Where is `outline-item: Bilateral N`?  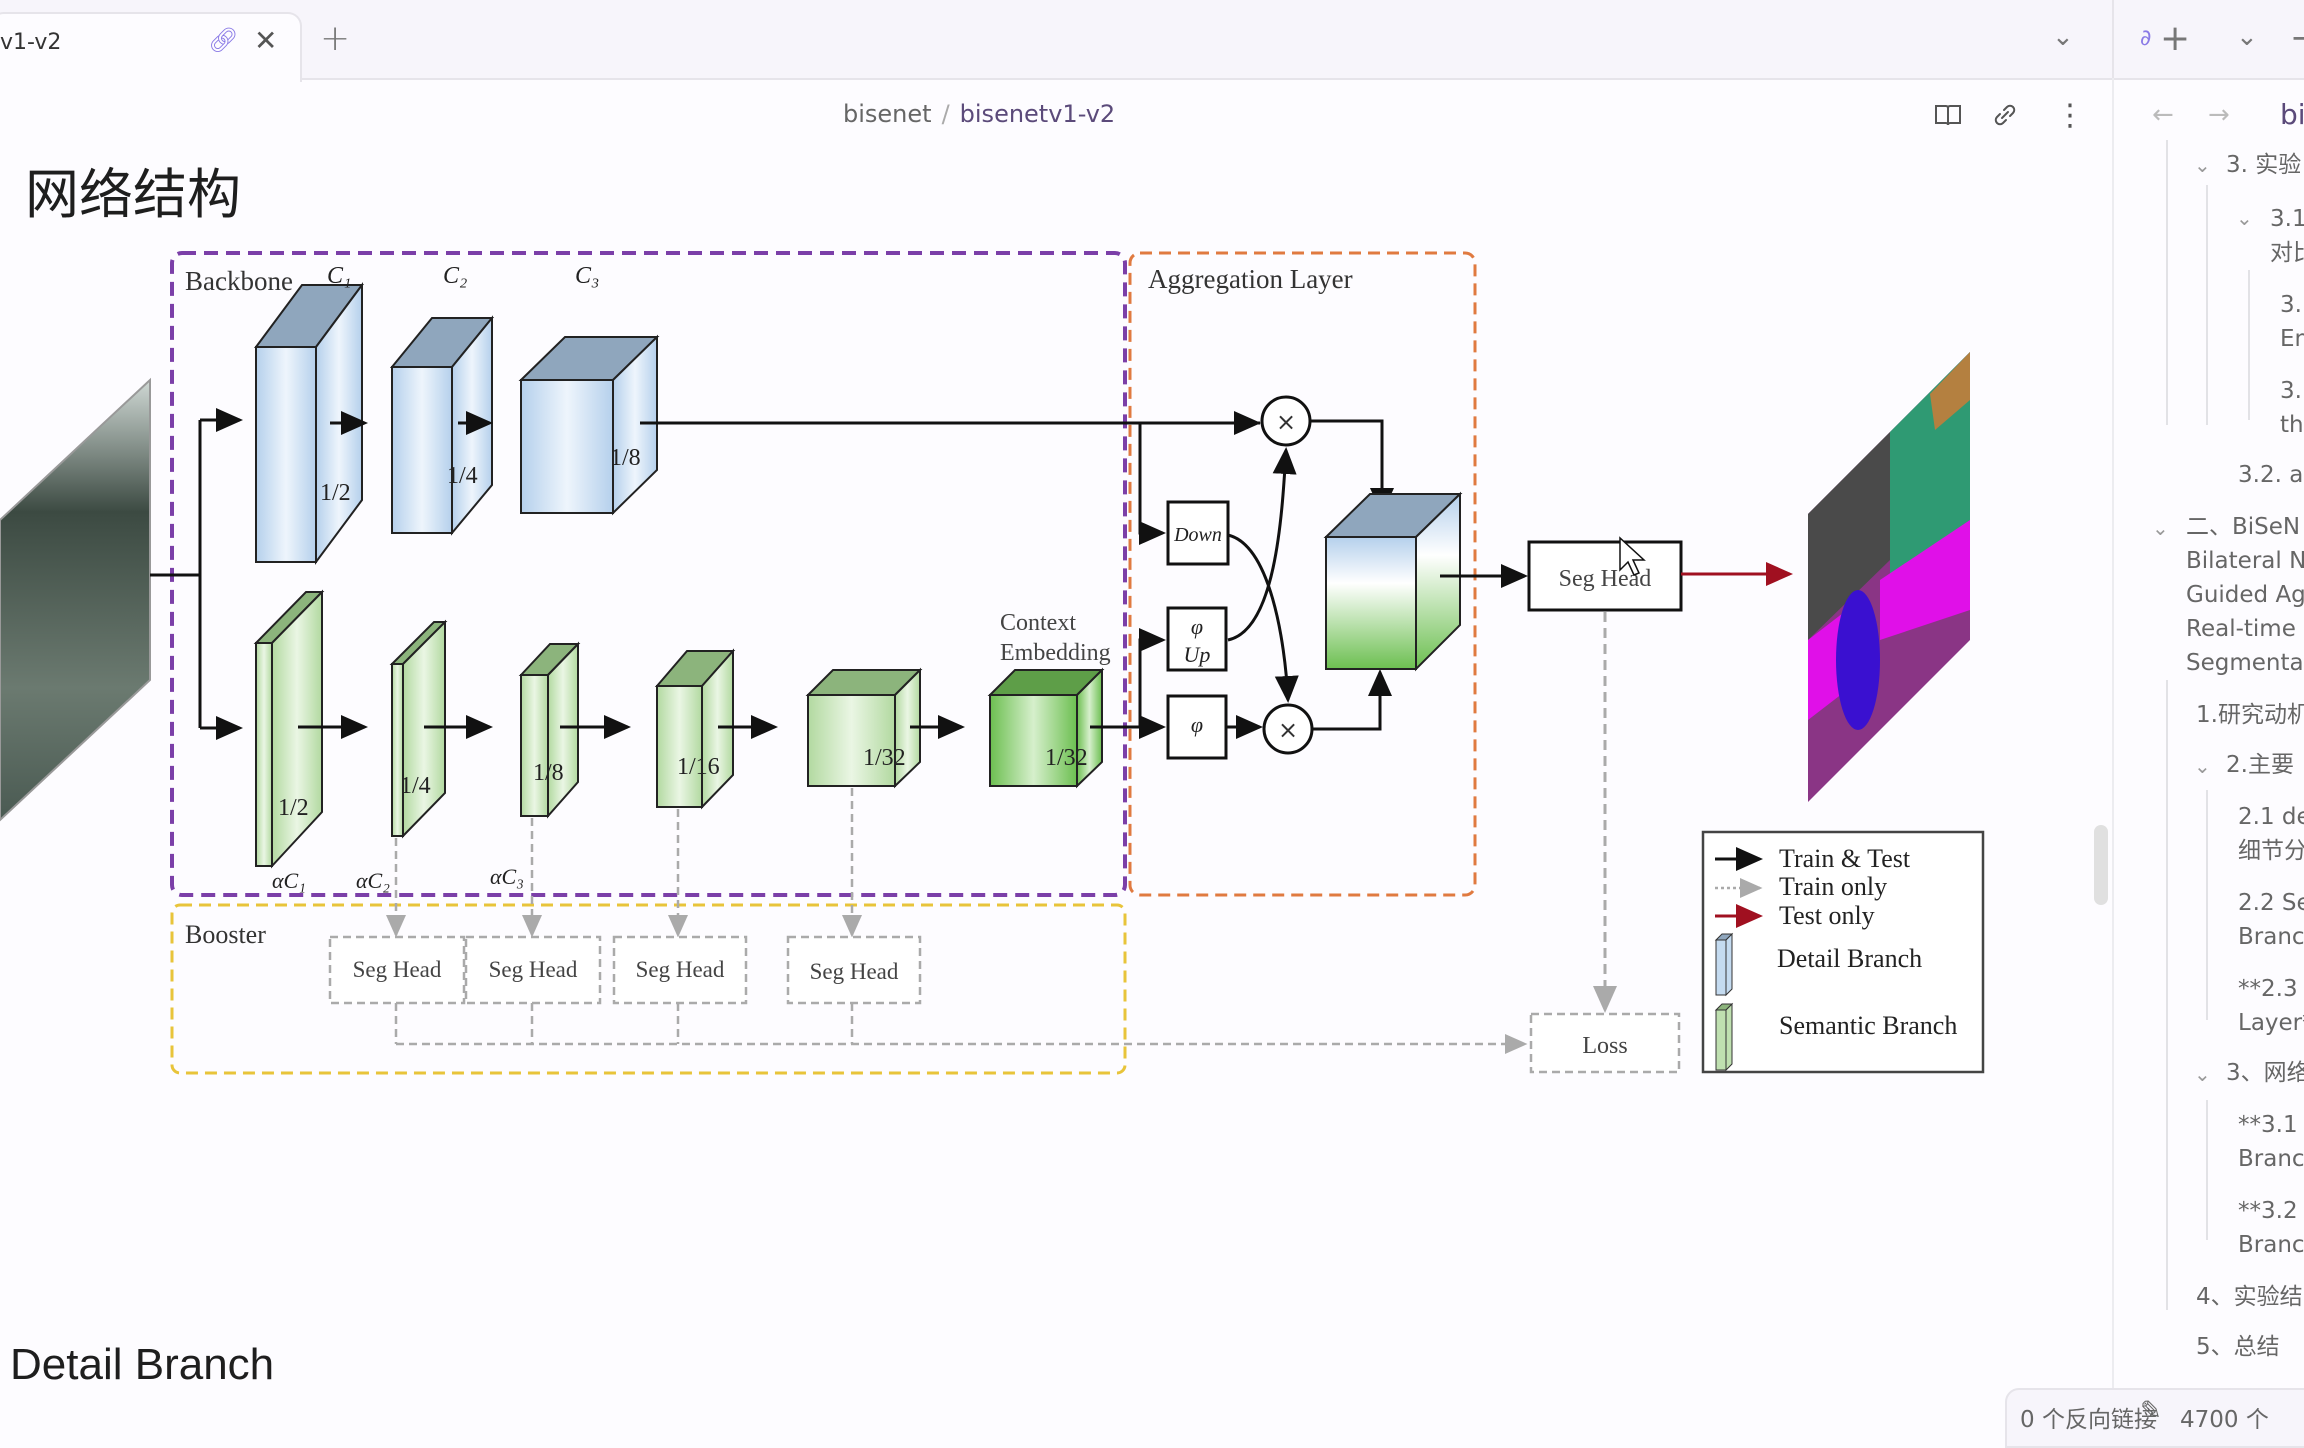 outline-item: Bilateral N is located at coordinates (2245, 561).